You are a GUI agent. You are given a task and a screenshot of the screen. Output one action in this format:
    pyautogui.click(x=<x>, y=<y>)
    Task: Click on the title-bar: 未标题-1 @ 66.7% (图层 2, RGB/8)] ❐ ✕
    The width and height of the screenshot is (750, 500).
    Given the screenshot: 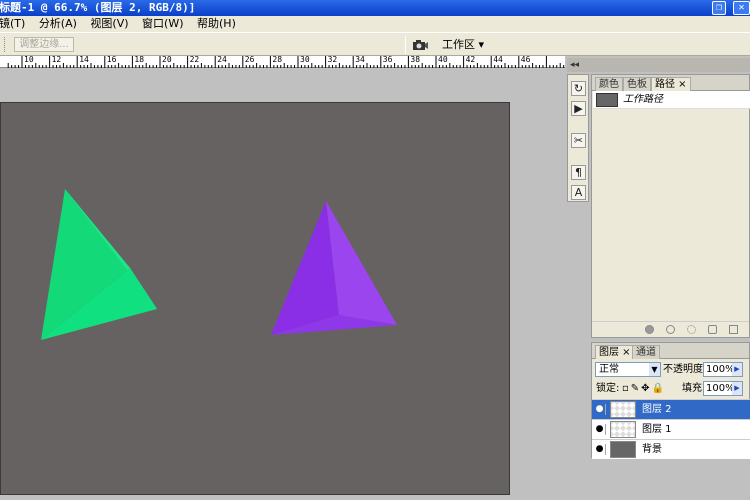 What is the action you would take?
    pyautogui.click(x=375, y=8)
    